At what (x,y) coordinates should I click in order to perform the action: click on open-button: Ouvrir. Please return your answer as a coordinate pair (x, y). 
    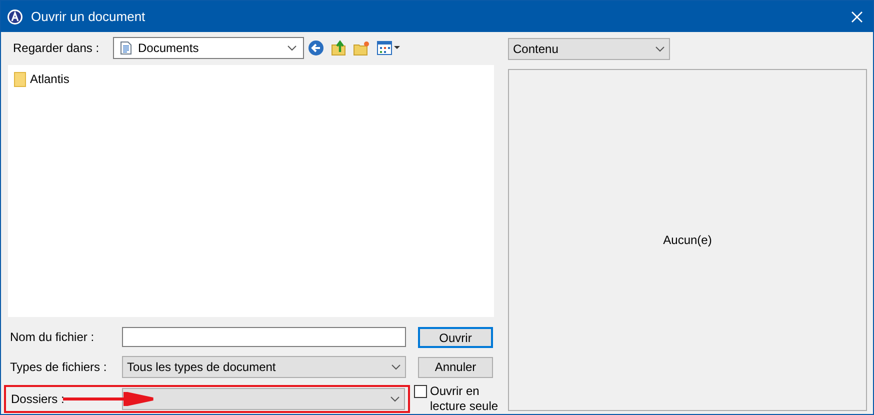
    Looking at the image, I should click on (455, 337).